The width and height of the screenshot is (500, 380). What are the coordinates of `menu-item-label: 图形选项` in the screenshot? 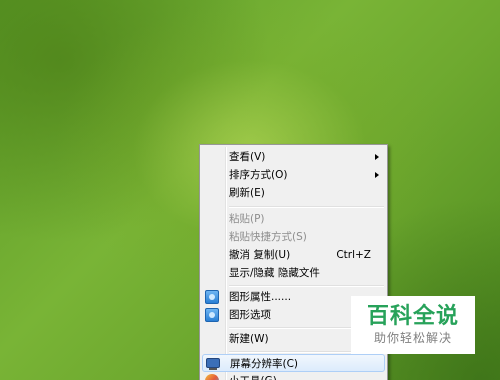 It's located at (250, 315).